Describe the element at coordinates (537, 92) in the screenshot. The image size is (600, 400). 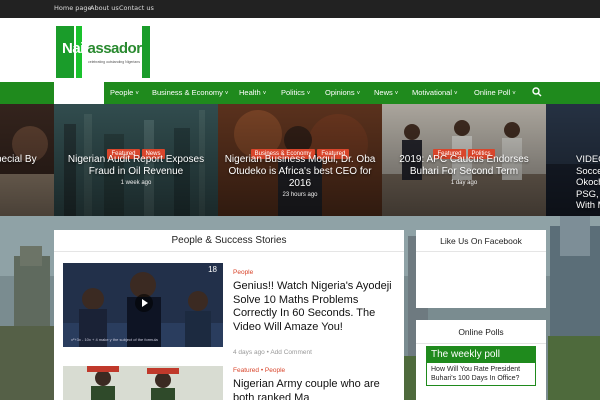
I see `search-icon` at that location.